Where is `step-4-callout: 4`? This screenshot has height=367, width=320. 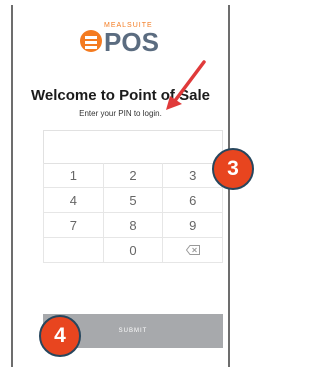 step-4-callout: 4 is located at coordinates (60, 336).